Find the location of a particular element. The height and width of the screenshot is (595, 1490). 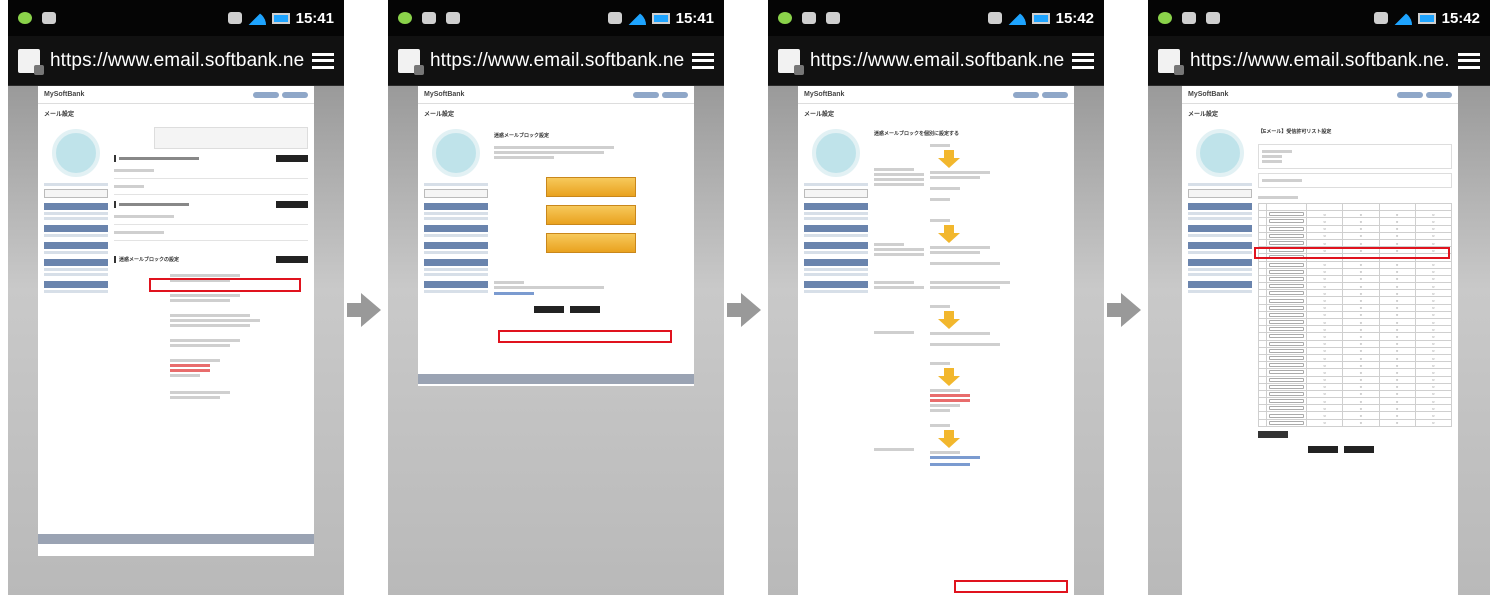

next-button is located at coordinates (585, 309).